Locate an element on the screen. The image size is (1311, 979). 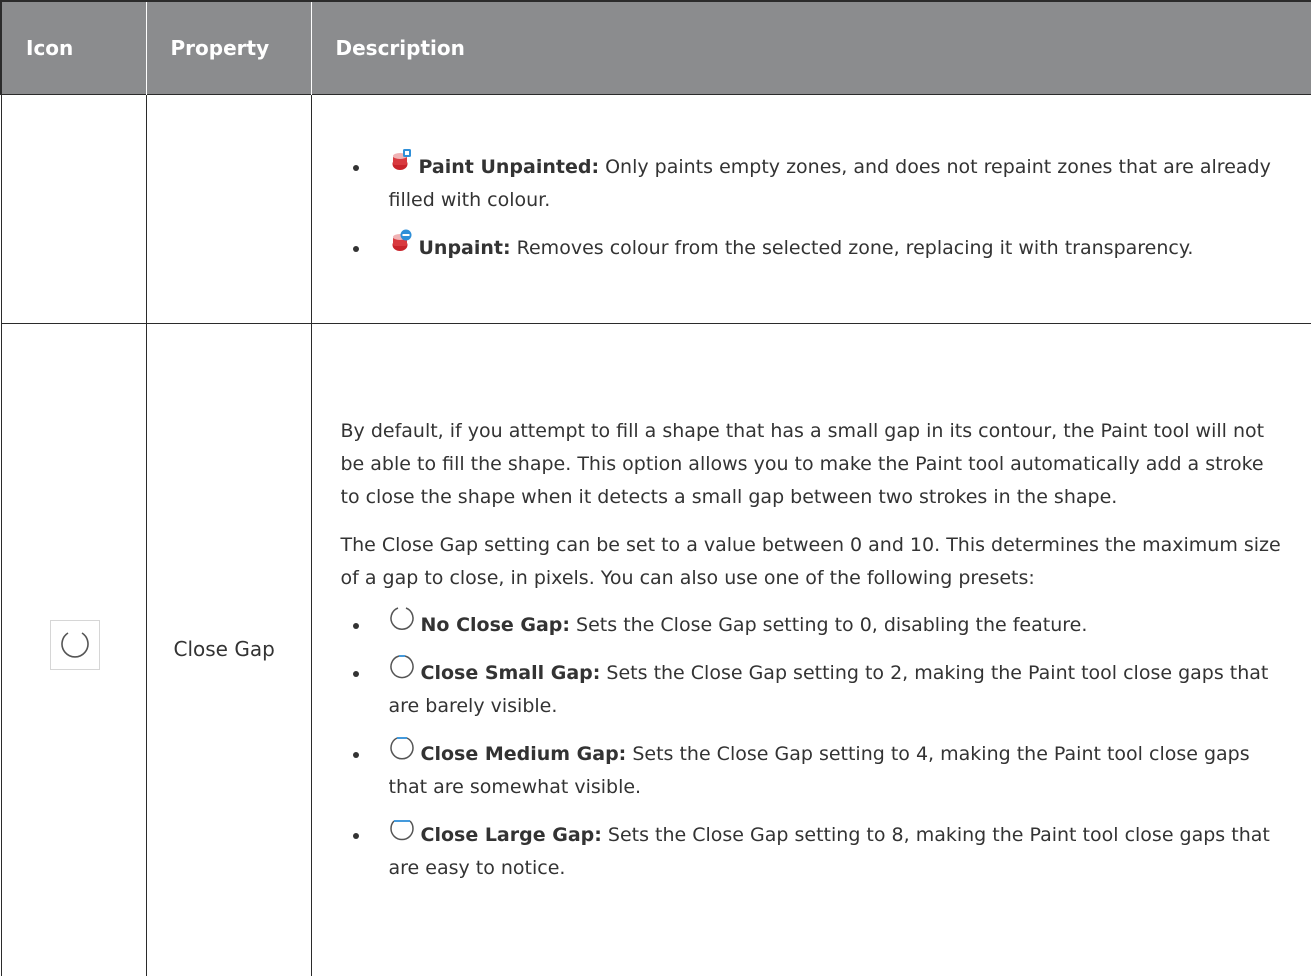
close-small-gap-icon is located at coordinates (402, 671).